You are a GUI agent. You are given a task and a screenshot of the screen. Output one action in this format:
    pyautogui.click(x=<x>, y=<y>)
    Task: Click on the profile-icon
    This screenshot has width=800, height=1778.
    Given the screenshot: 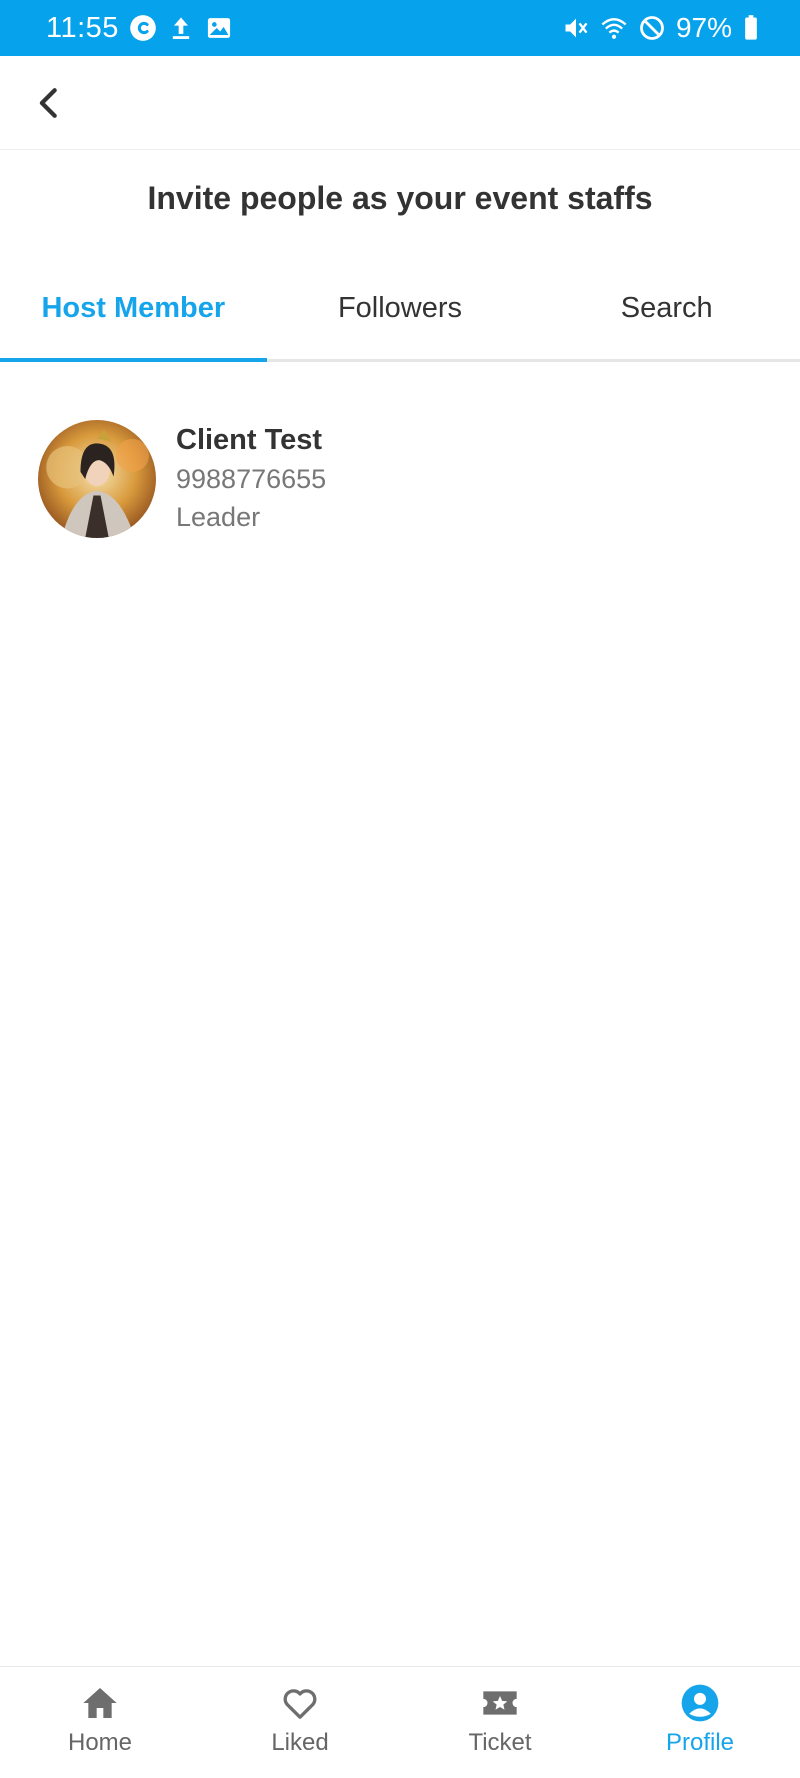 What is the action you would take?
    pyautogui.click(x=700, y=1703)
    